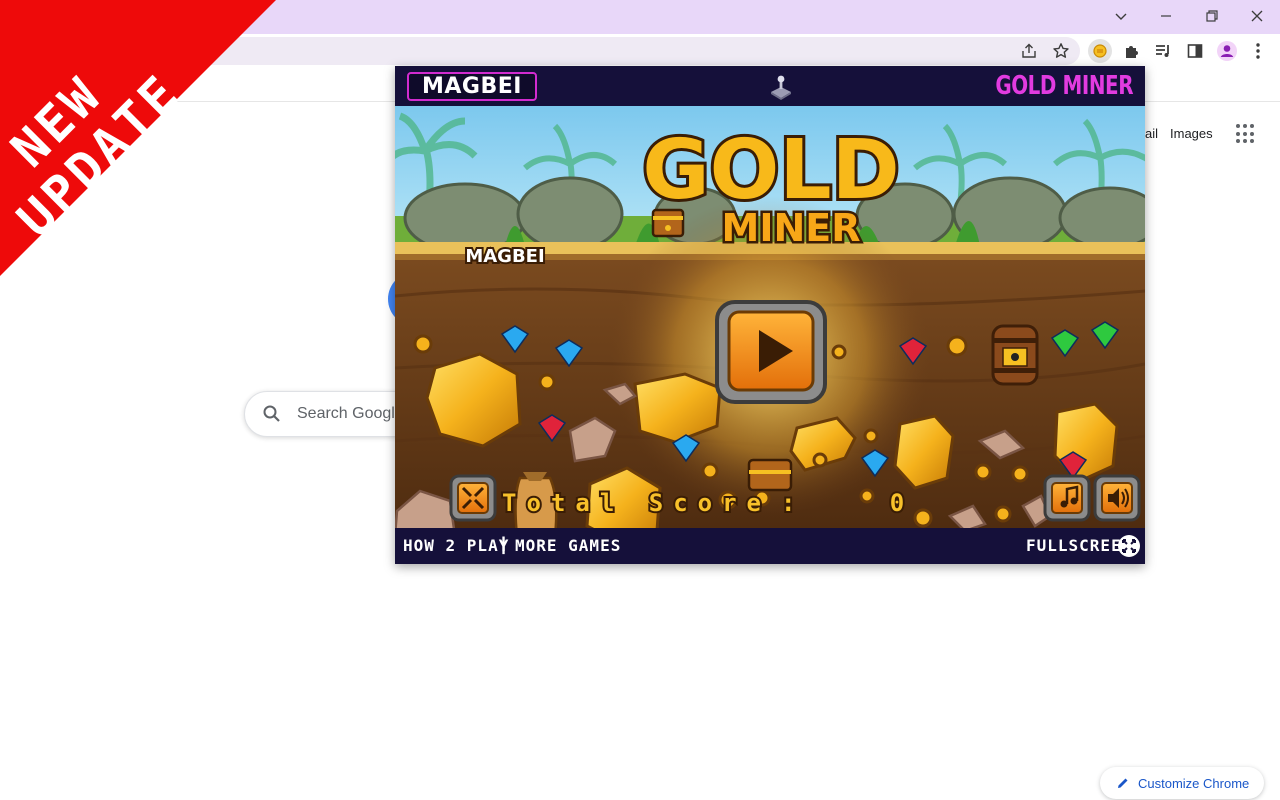 This screenshot has height=800, width=1280. Describe the element at coordinates (1100, 51) in the screenshot. I see `gold-miner-extension-icon` at that location.